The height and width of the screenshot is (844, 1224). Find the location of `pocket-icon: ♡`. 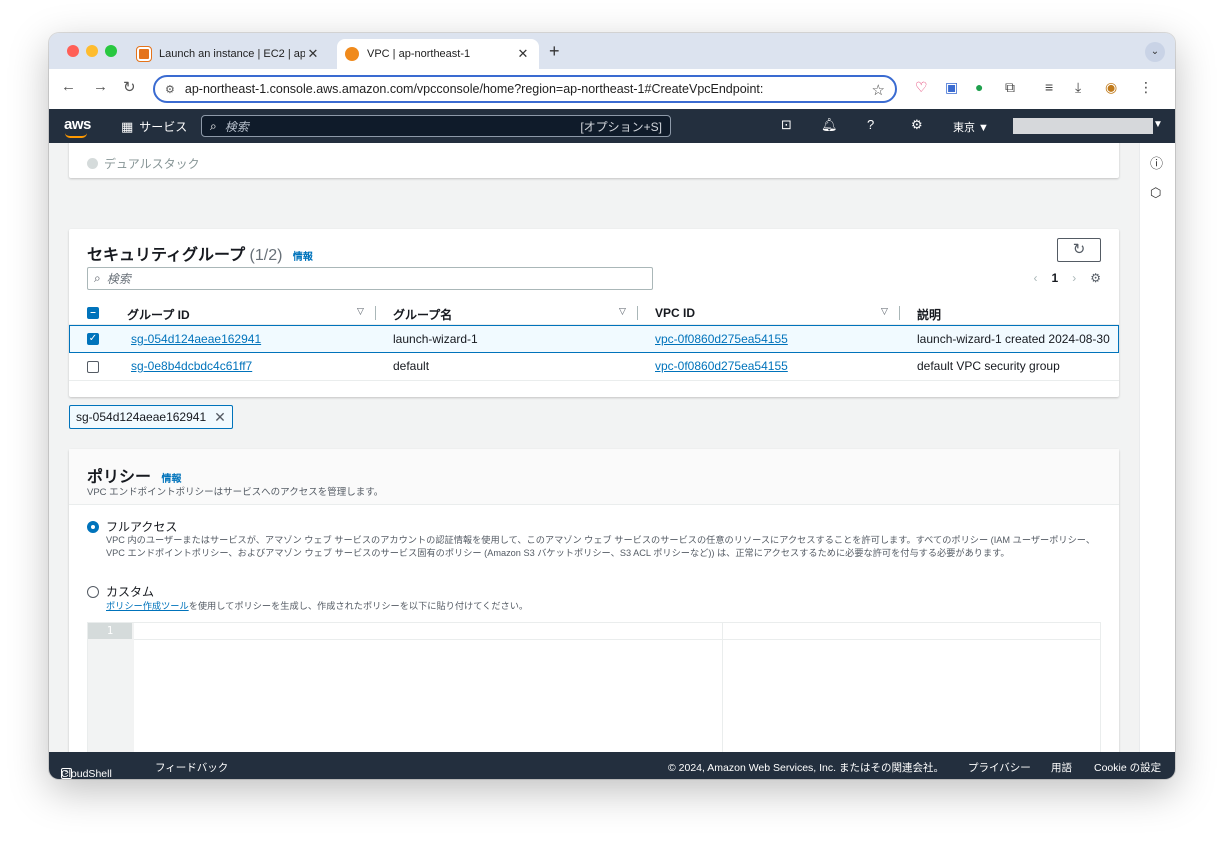

pocket-icon: ♡ is located at coordinates (921, 87).